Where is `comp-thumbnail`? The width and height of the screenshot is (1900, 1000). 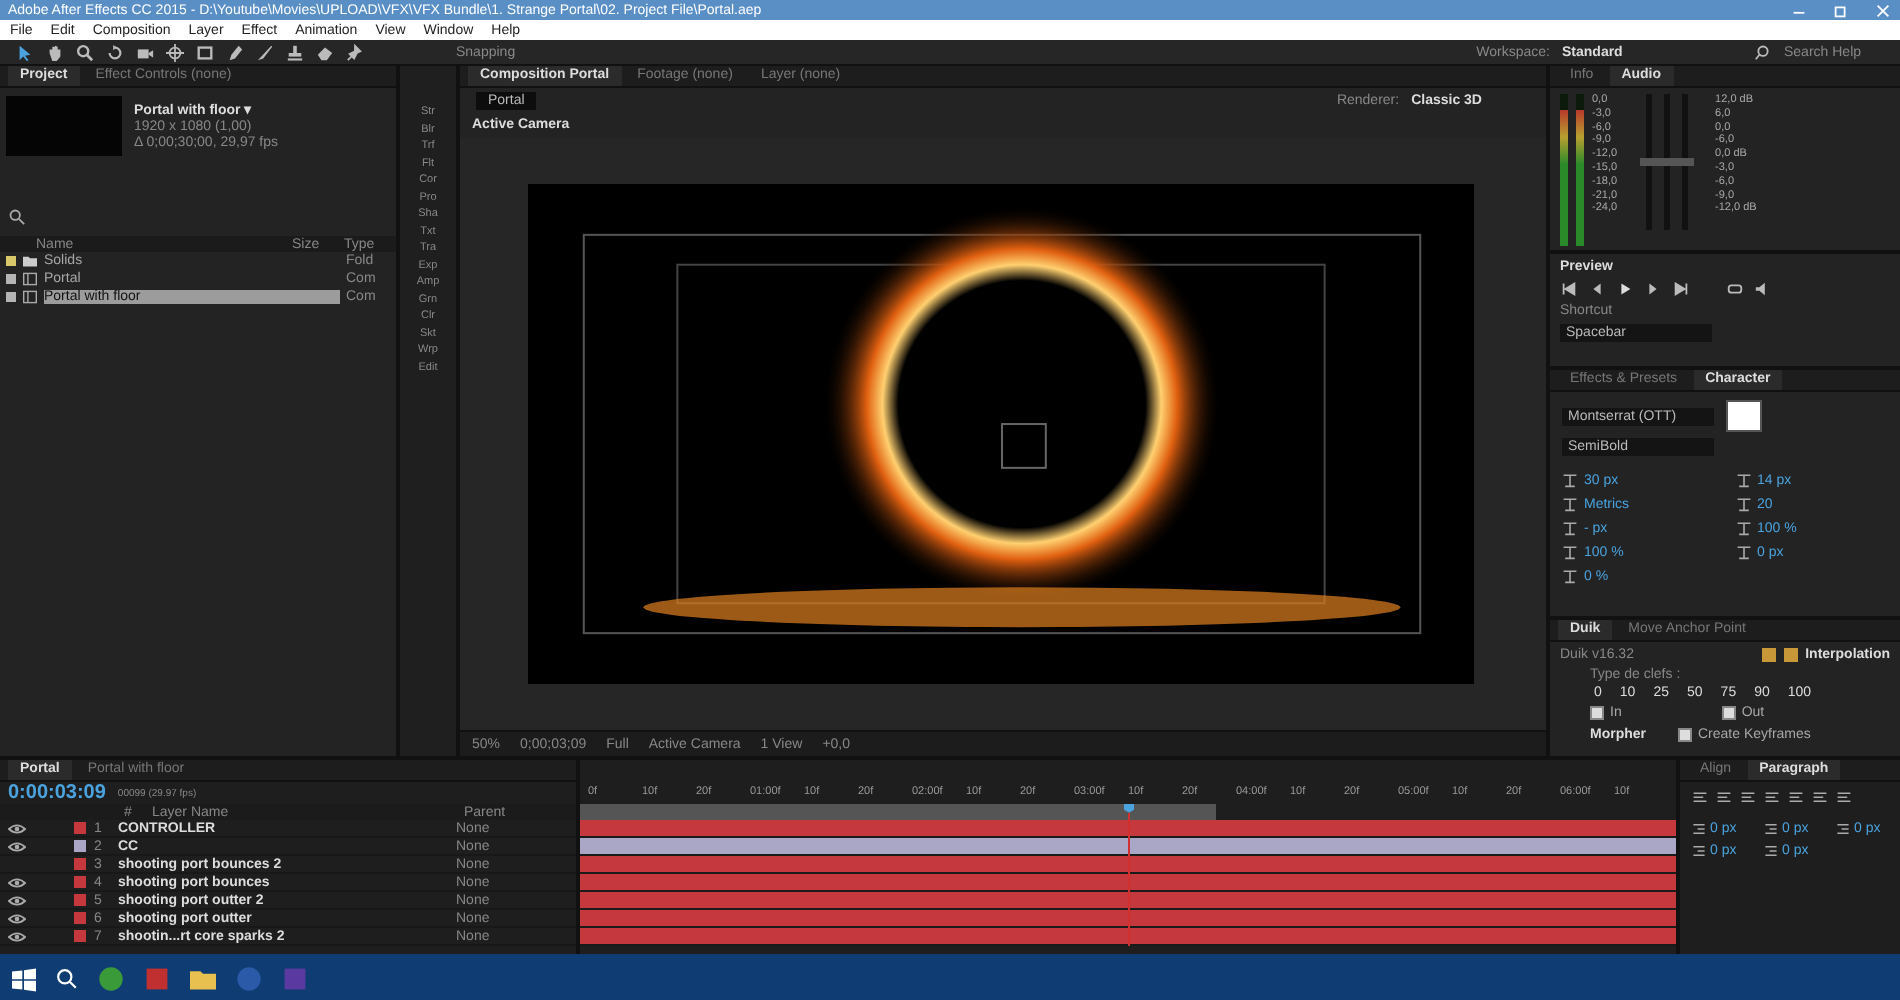 comp-thumbnail is located at coordinates (64, 126).